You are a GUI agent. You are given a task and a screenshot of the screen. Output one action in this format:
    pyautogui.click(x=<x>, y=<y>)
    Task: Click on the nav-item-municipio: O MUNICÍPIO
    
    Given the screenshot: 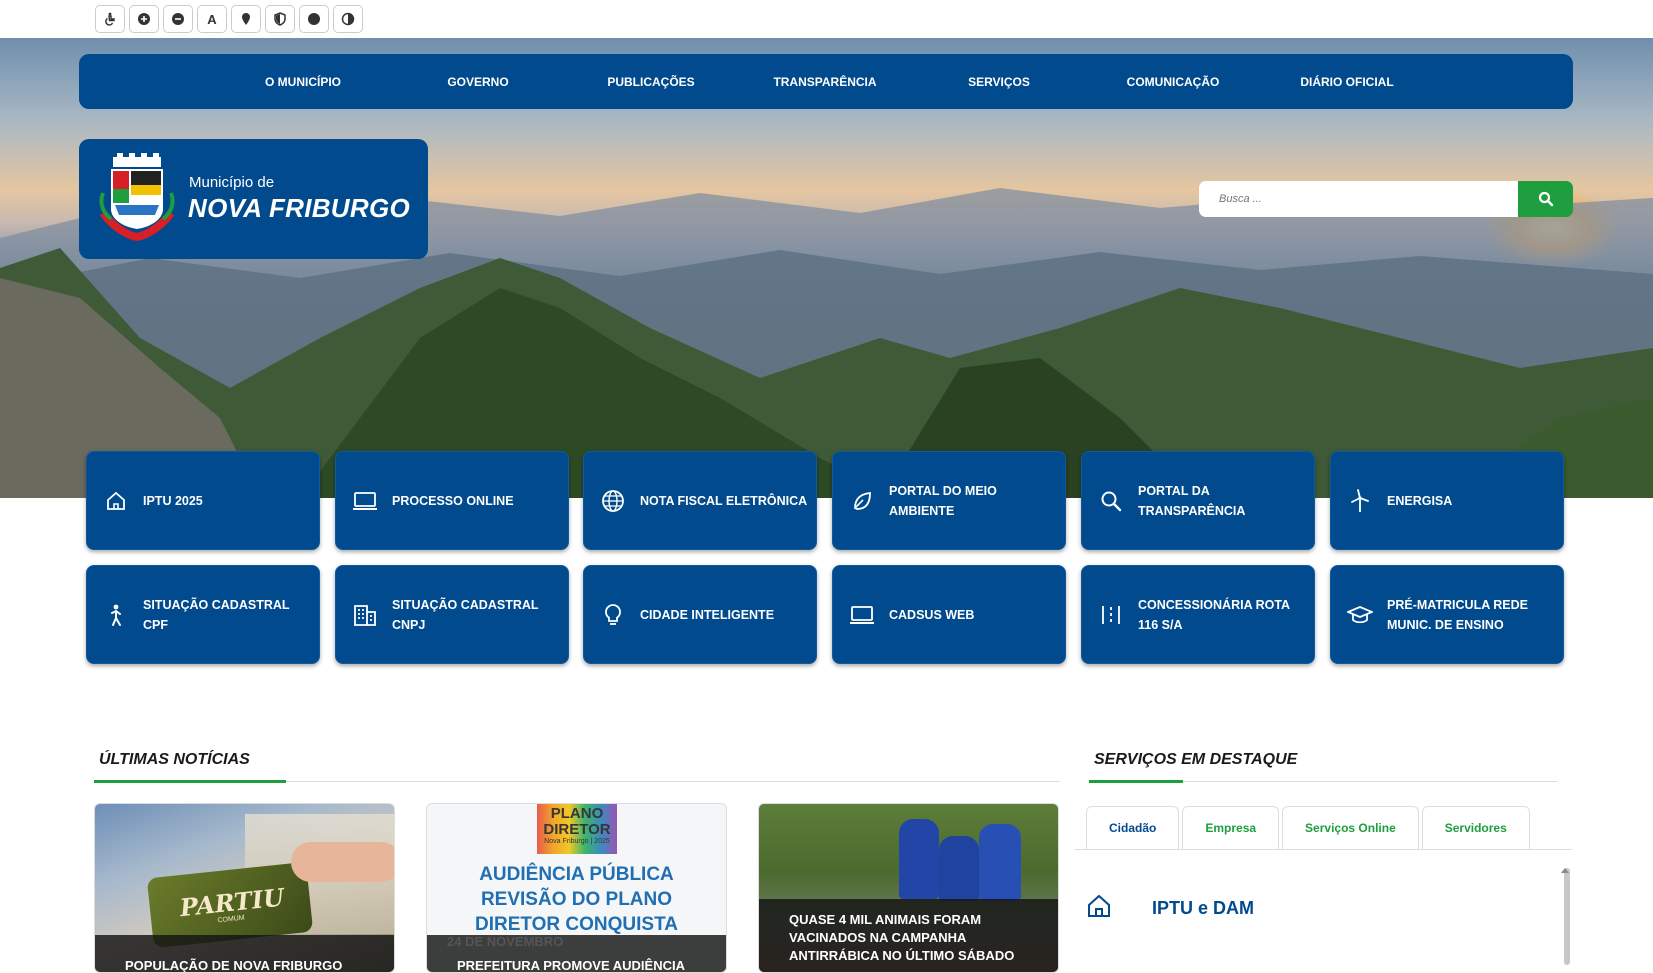 What is the action you would take?
    pyautogui.click(x=303, y=82)
    